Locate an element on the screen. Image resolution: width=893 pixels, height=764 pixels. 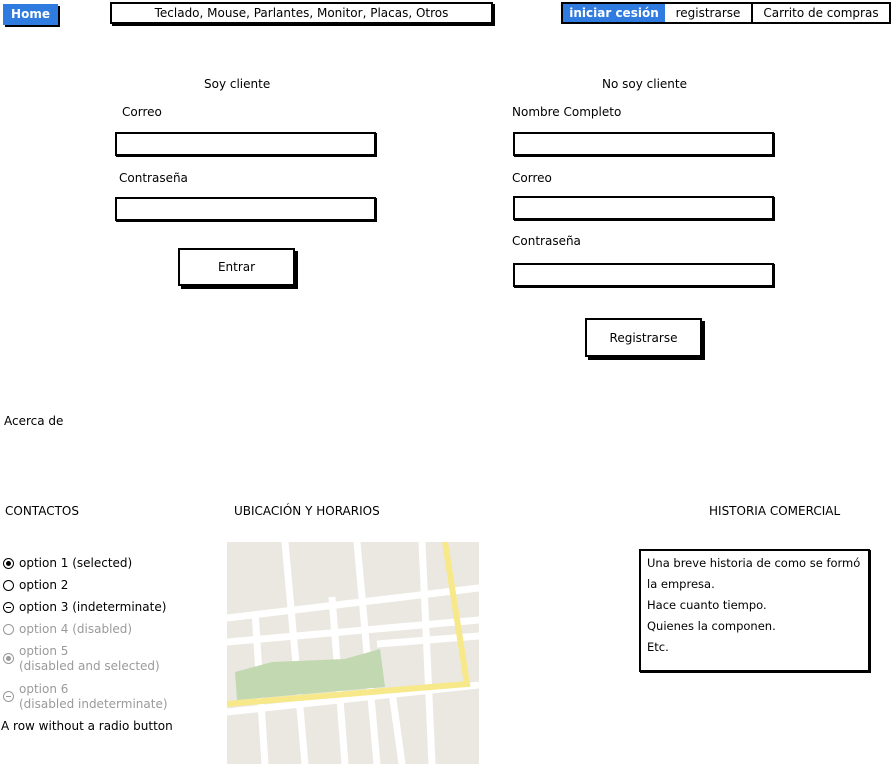
new-email-input is located at coordinates (643, 208).